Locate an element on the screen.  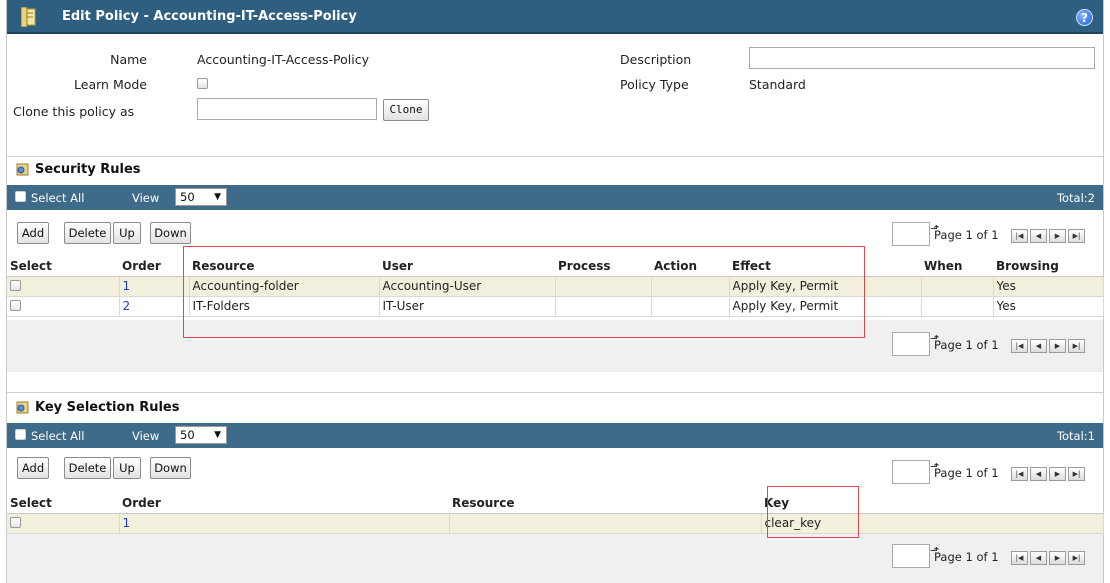
col-process: Process is located at coordinates (603, 267).